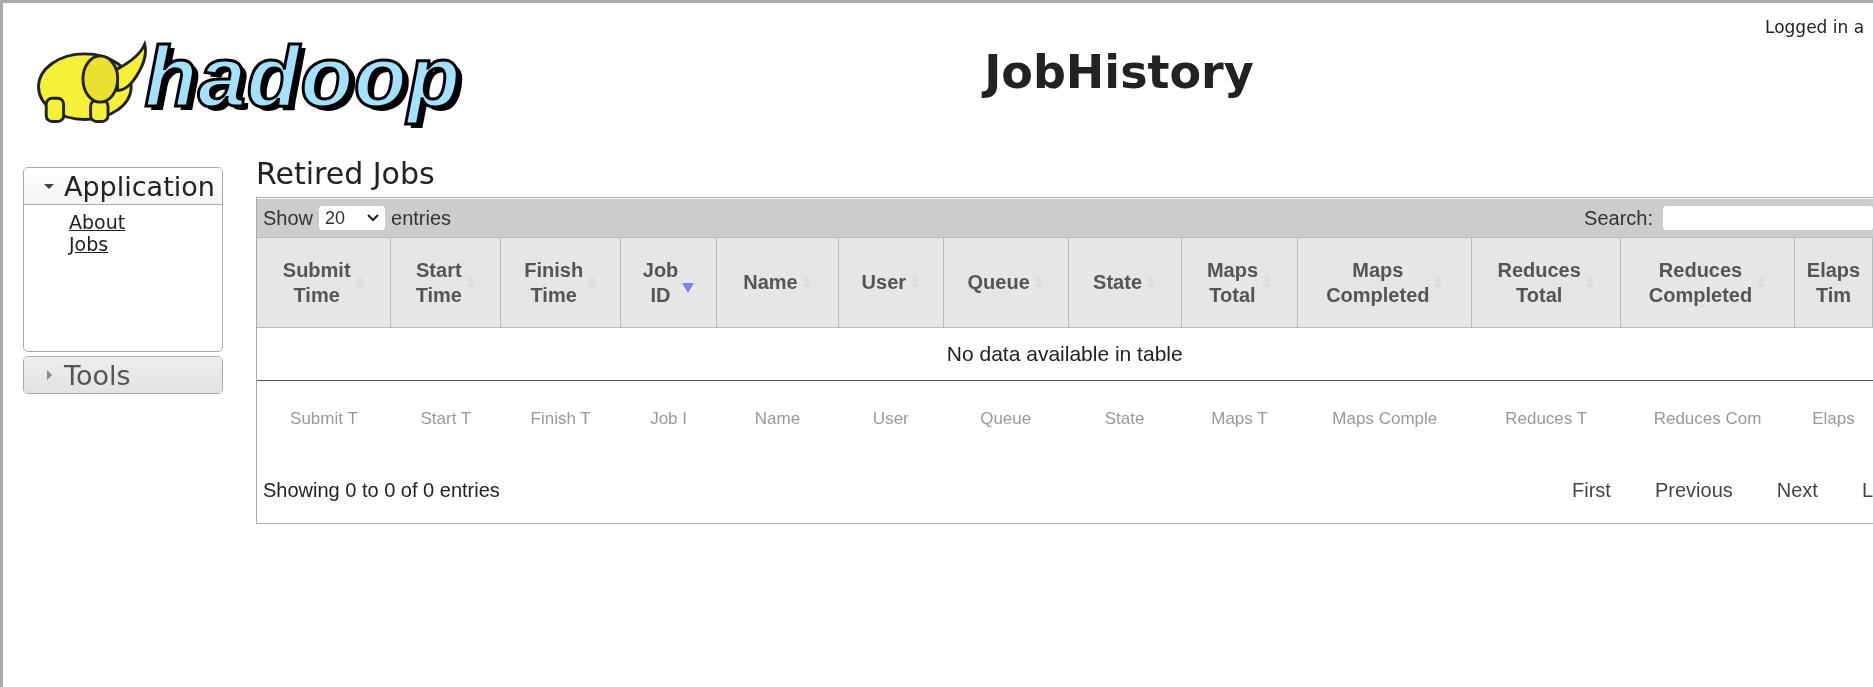 This screenshot has height=687, width=1873. I want to click on column-filter-field: Reduces Com, so click(1707, 419).